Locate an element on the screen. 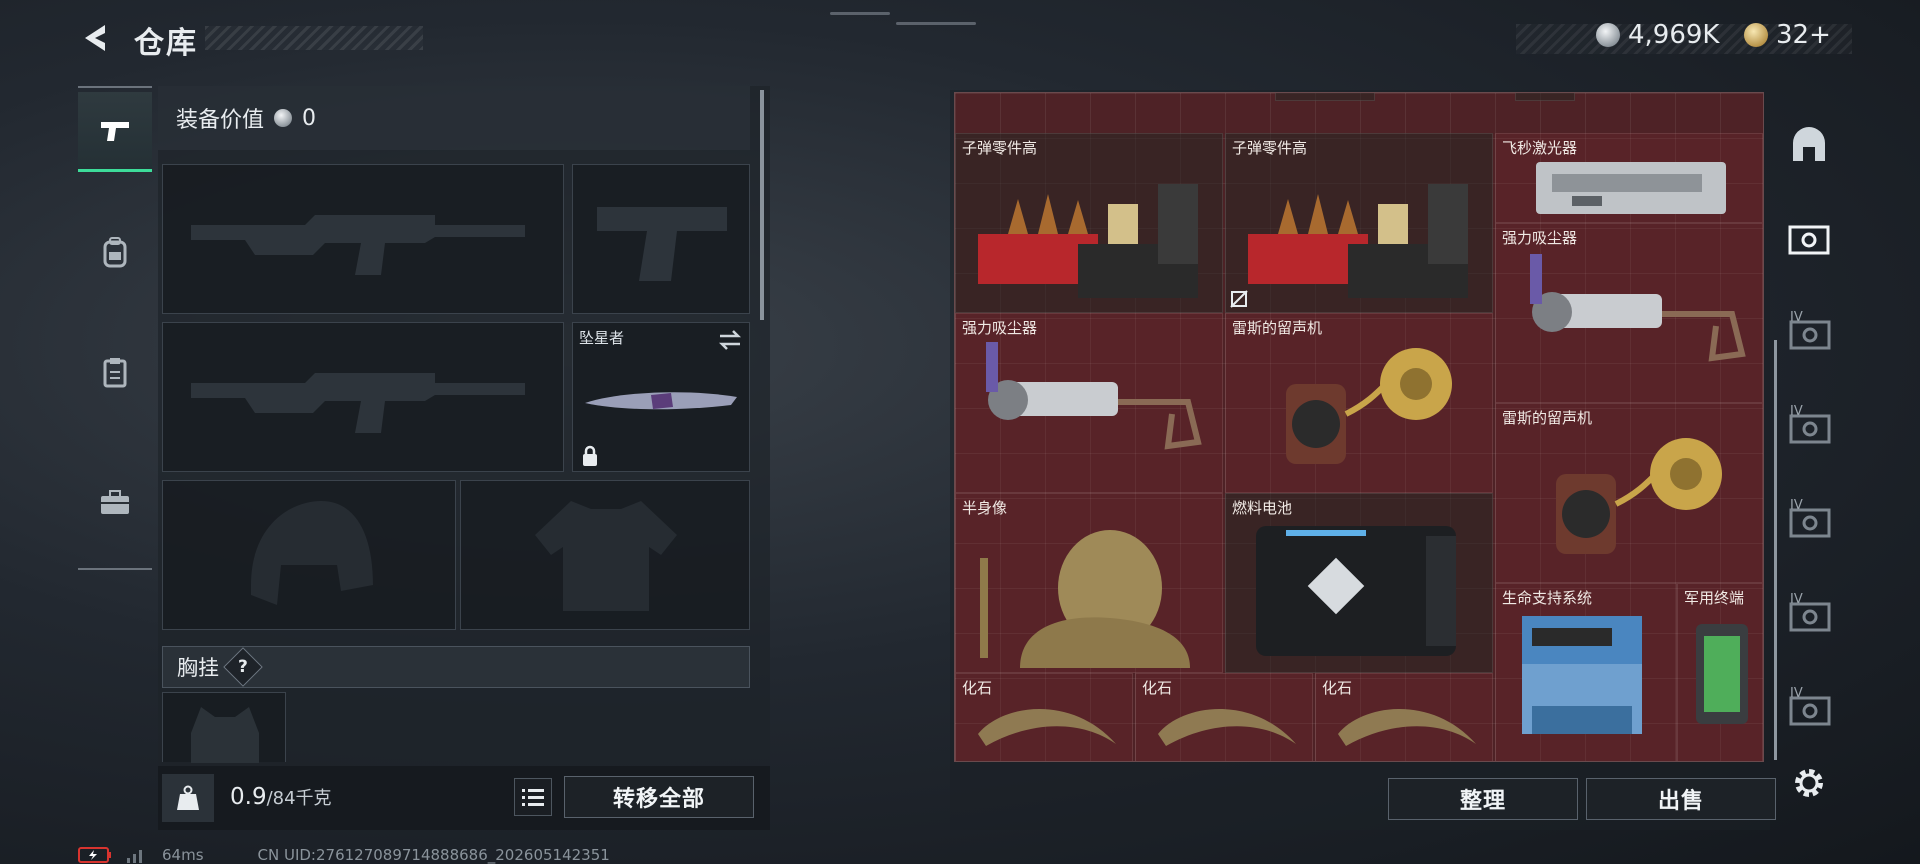 Image resolution: width=1920 pixels, height=864 pixels. silver-amount: 4,969K is located at coordinates (1674, 35).